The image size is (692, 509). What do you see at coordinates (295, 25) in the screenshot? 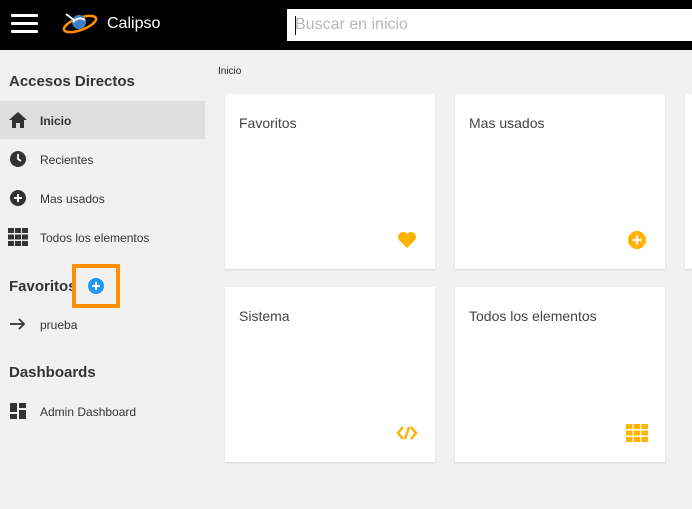
I see `text-caret` at bounding box center [295, 25].